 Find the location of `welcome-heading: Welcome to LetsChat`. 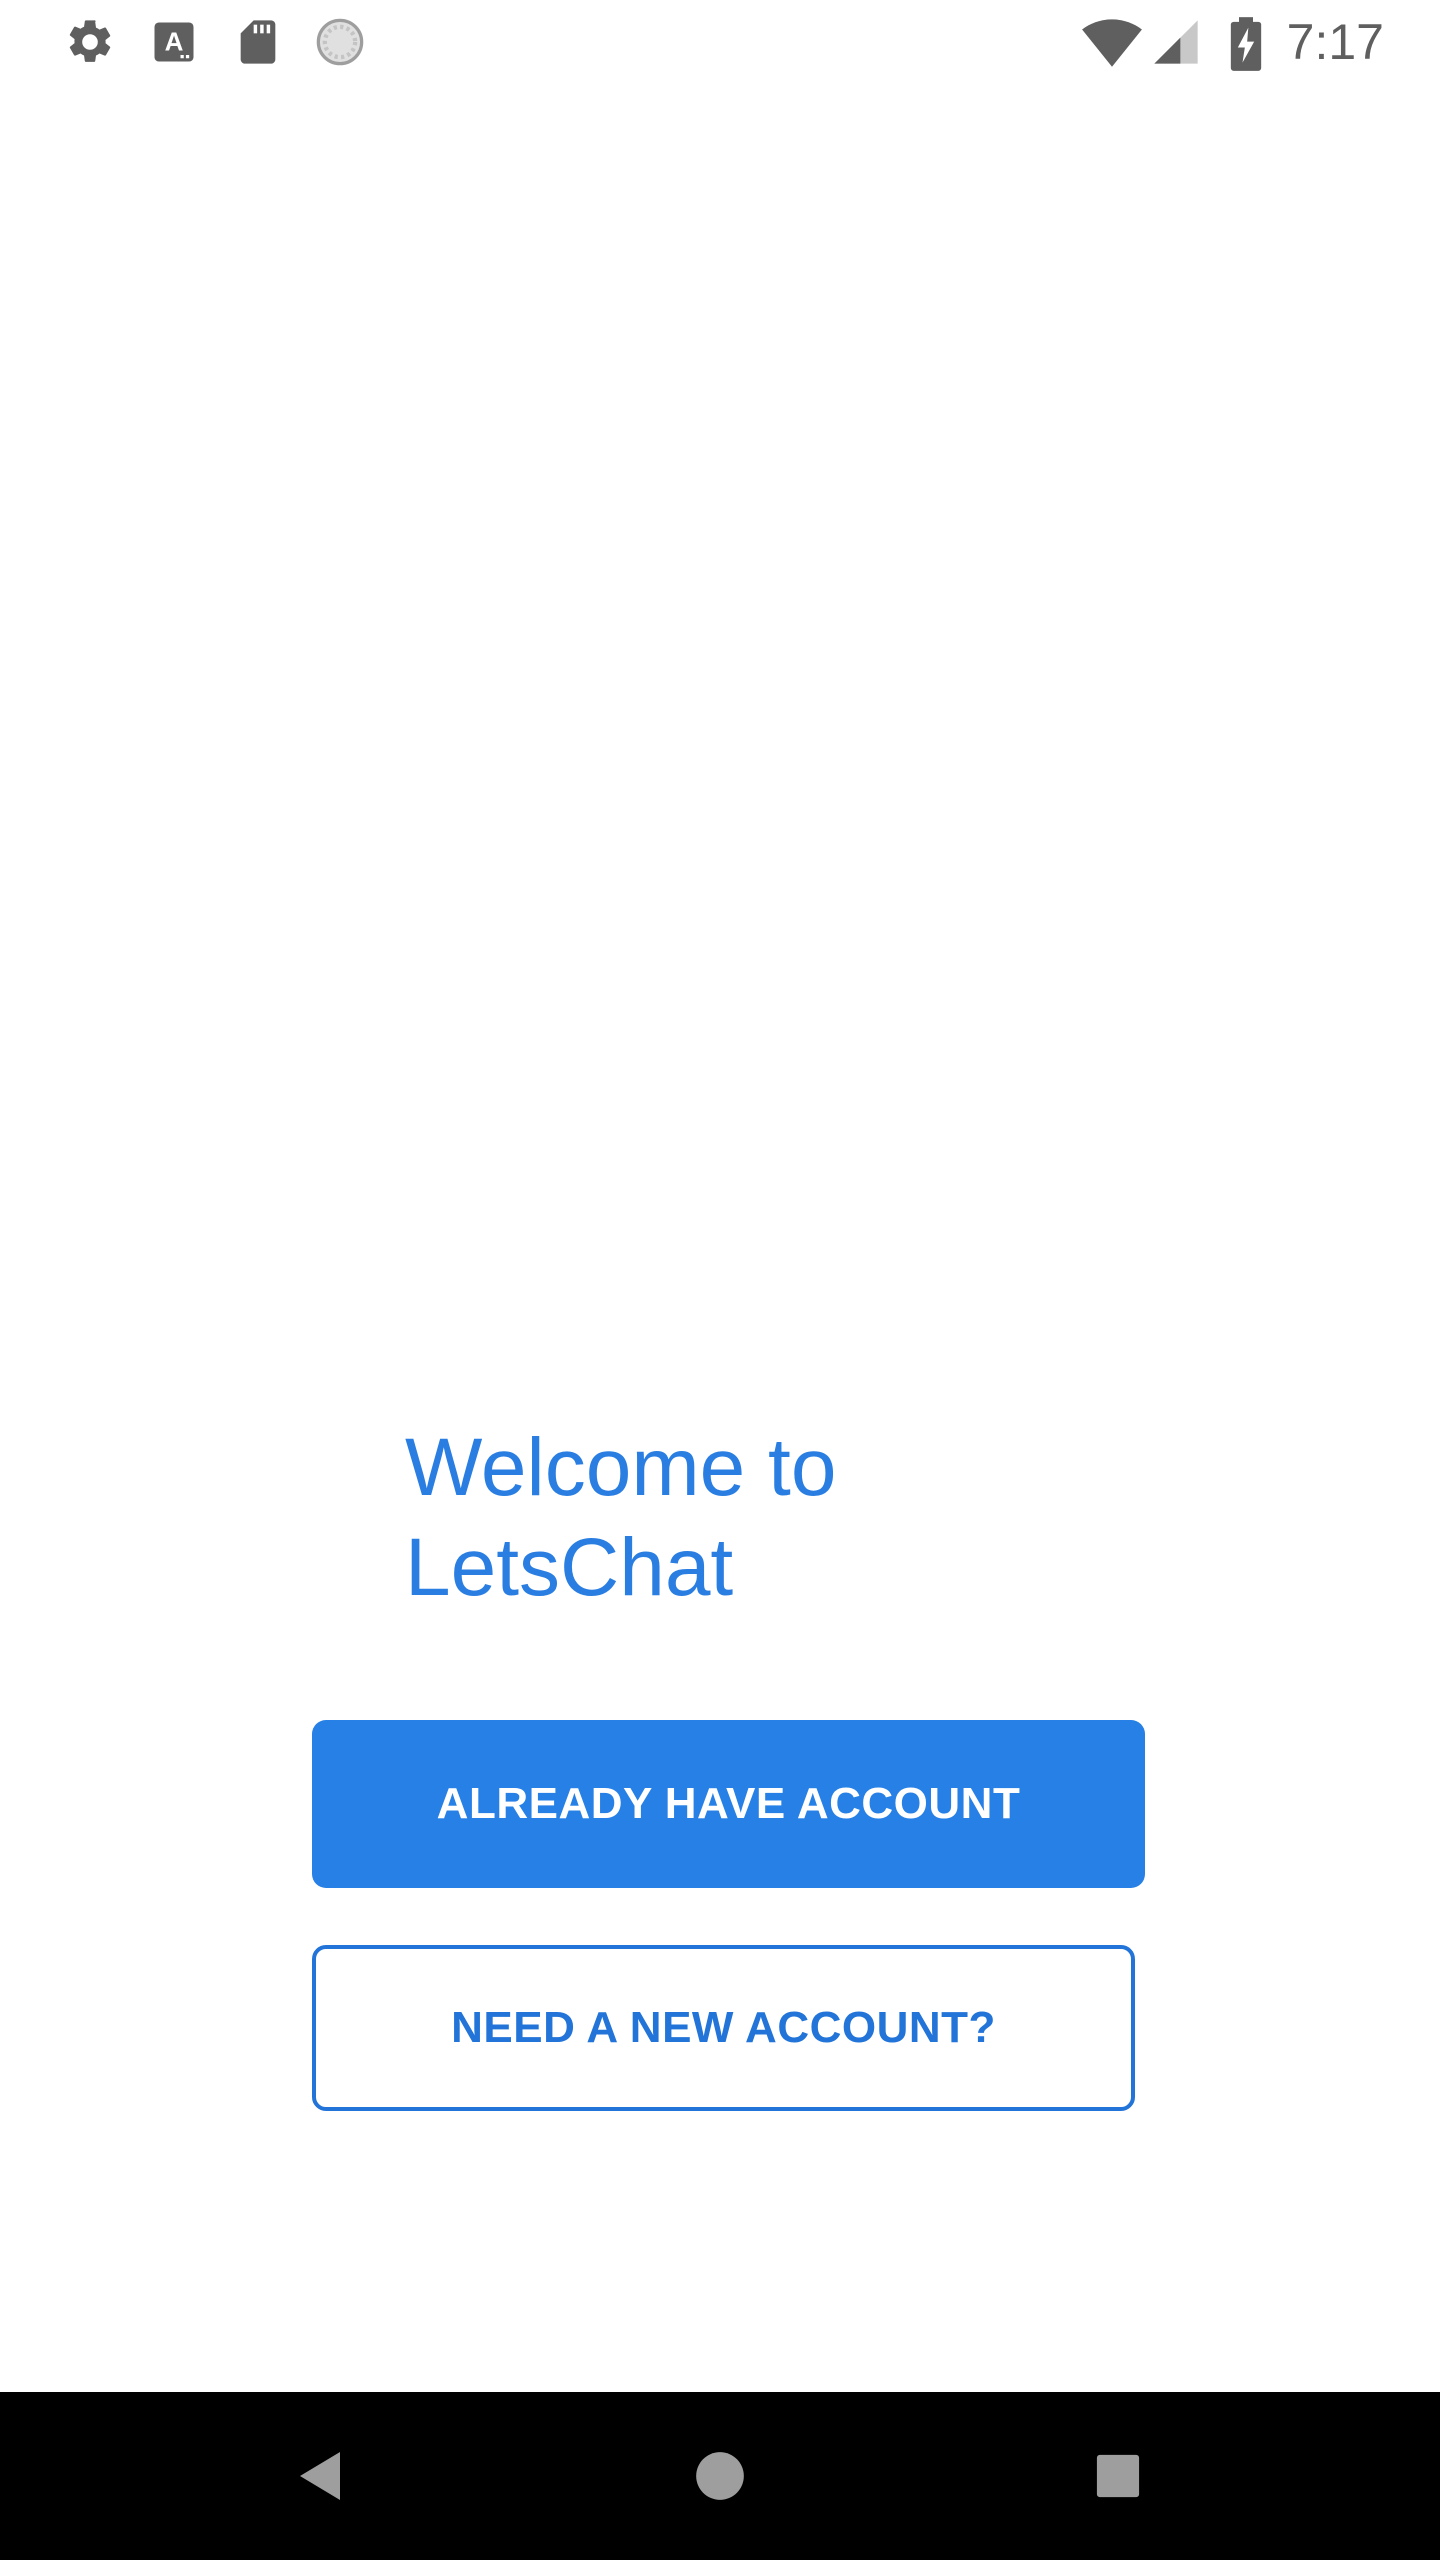

welcome-heading: Welcome to LetsChat is located at coordinates (621, 1517).